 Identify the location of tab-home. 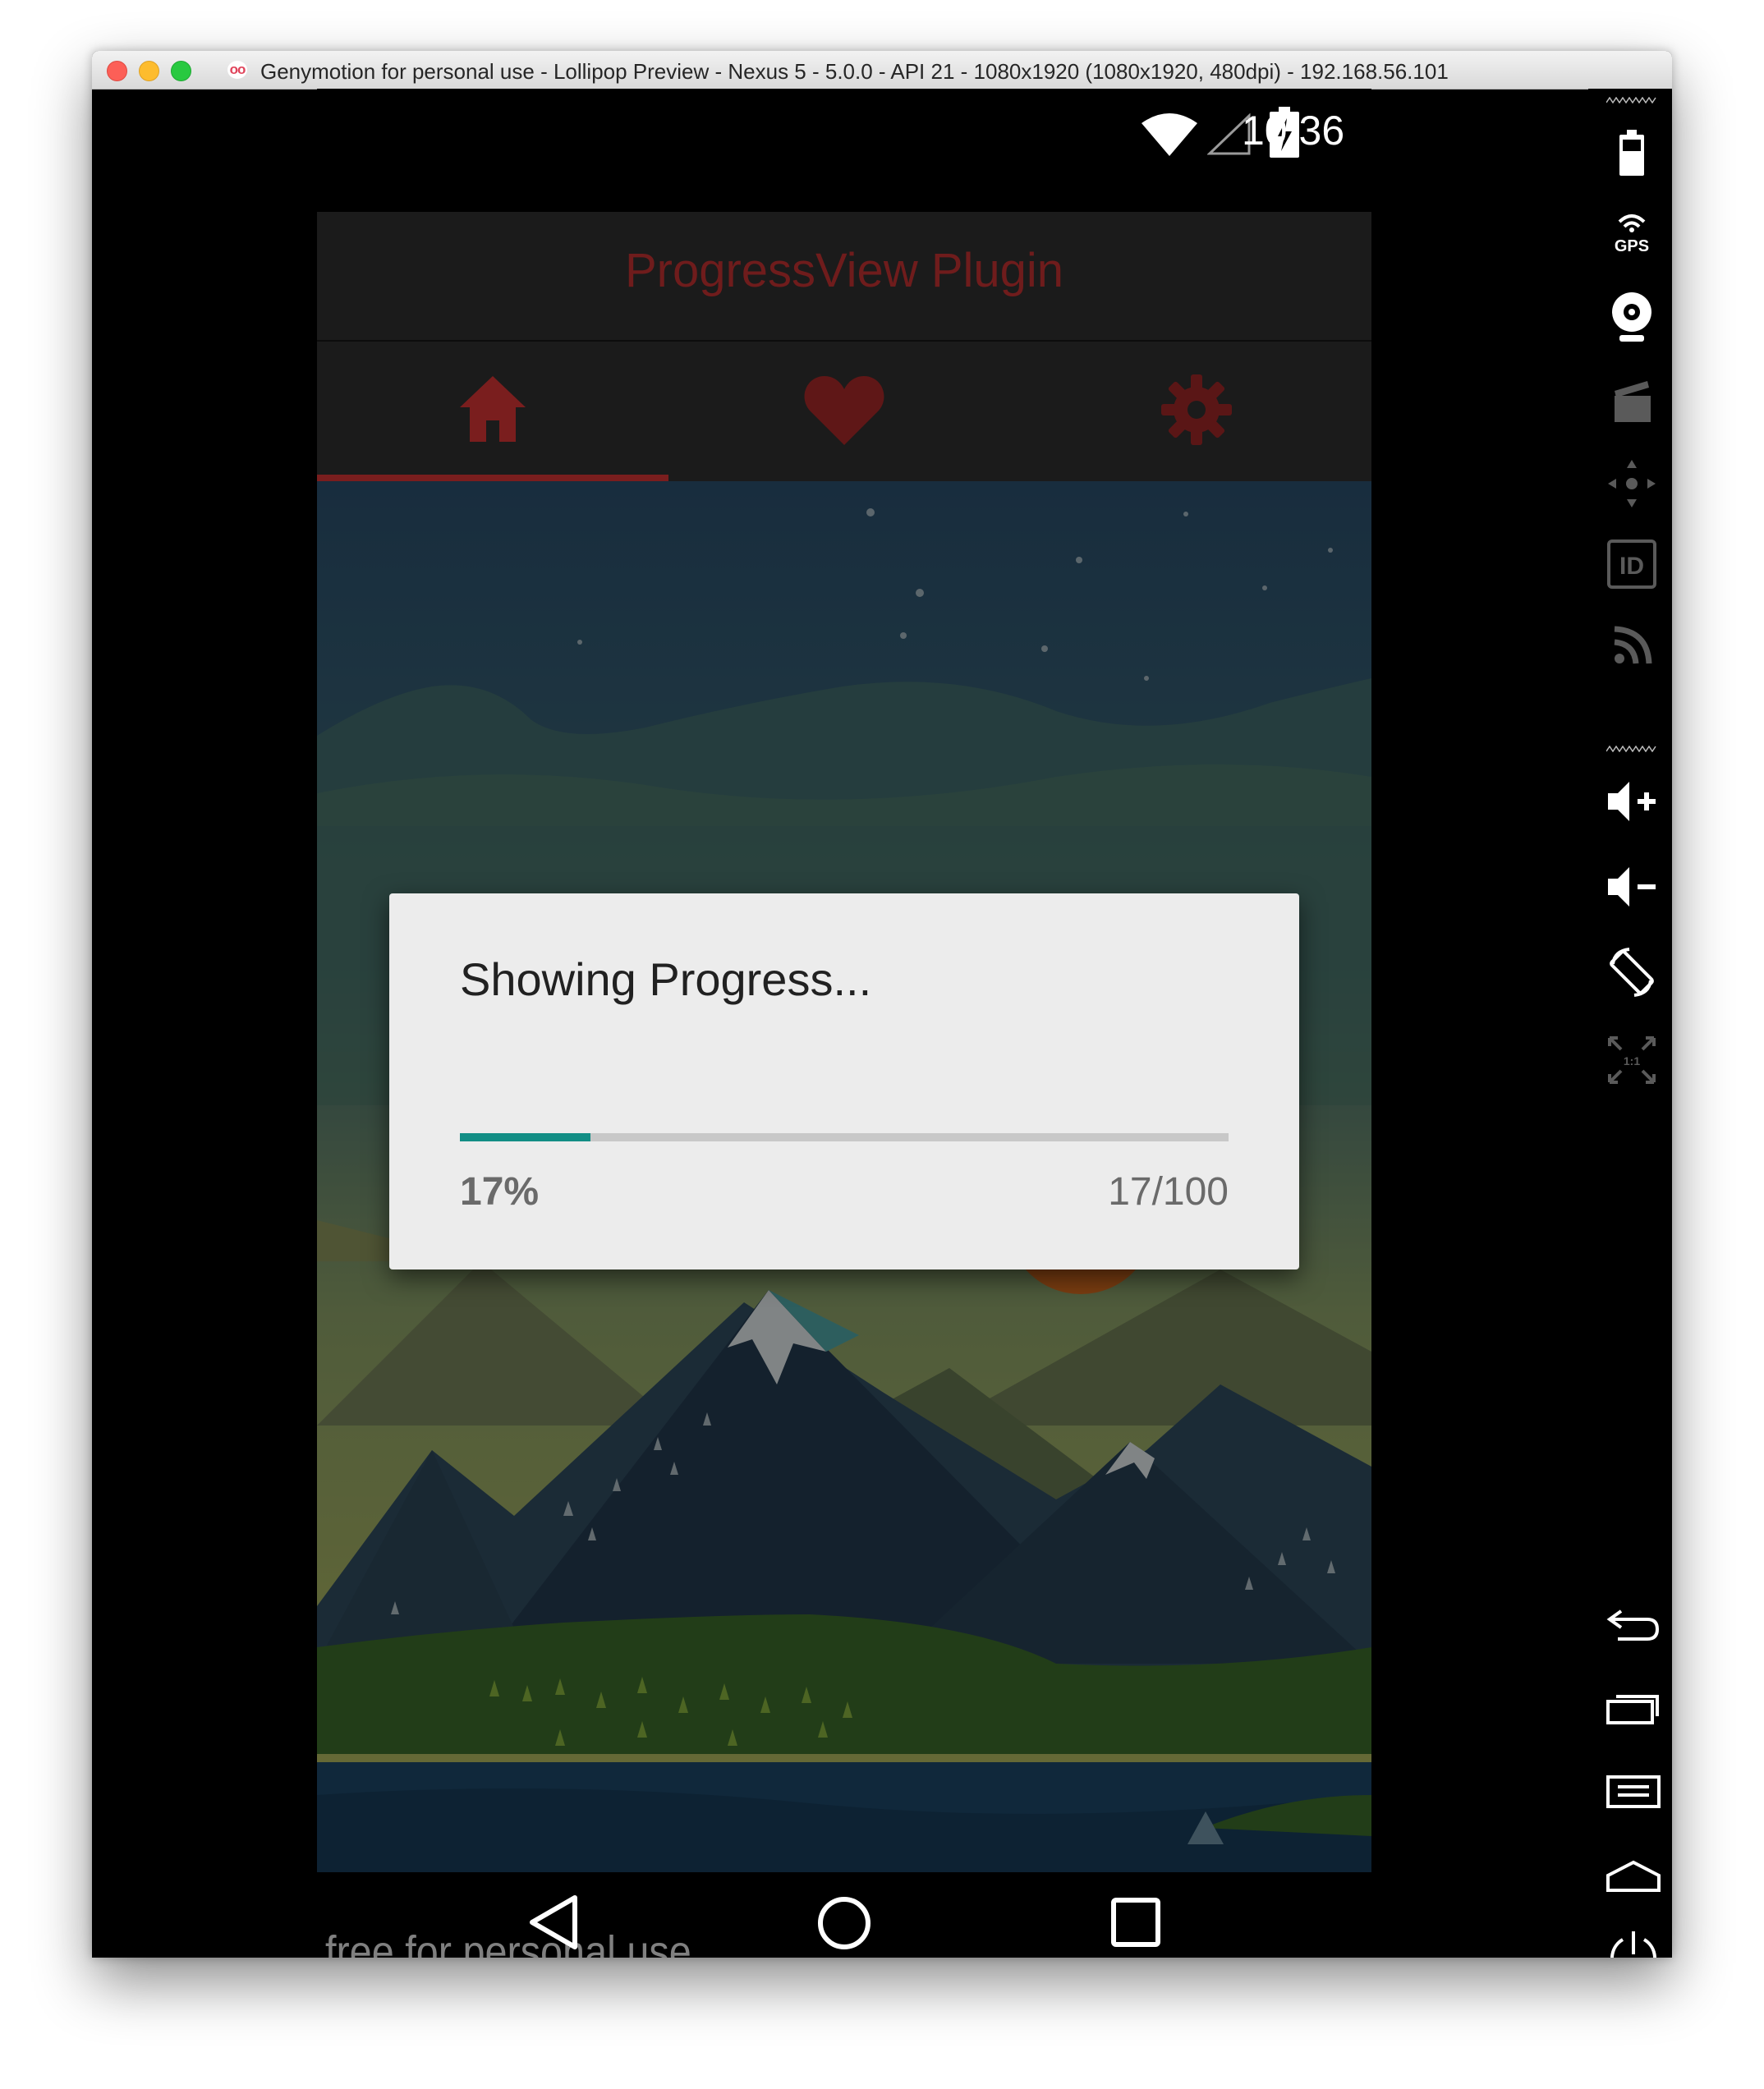
(493, 411).